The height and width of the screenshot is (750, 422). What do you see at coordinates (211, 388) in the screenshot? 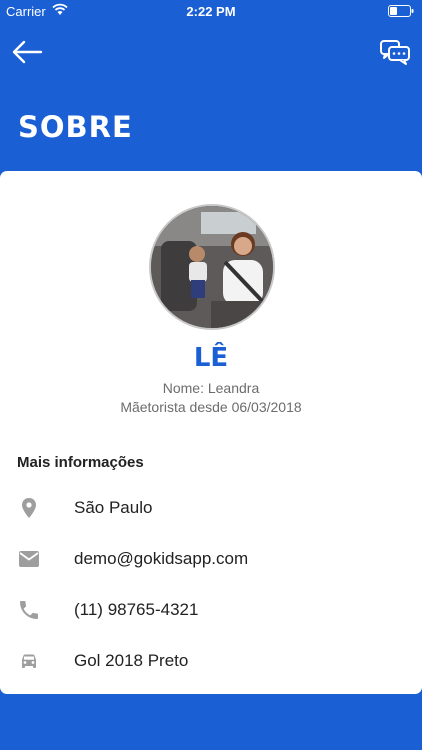
I see `profile-name: Nome: Leandra` at bounding box center [211, 388].